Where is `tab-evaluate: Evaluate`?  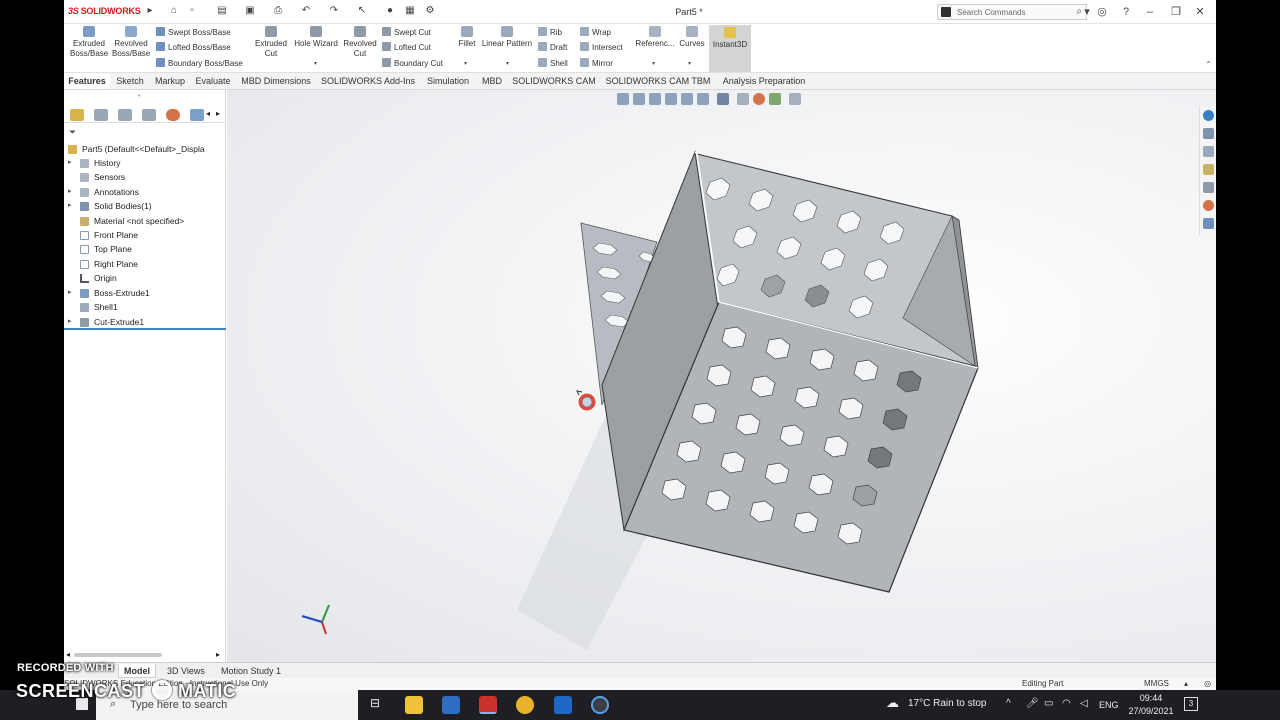 tab-evaluate: Evaluate is located at coordinates (213, 81).